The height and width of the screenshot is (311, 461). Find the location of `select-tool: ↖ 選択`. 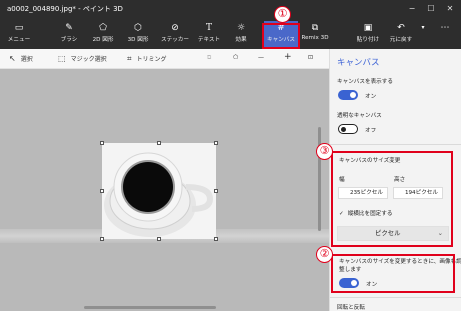

select-tool: ↖ 選択 is located at coordinates (21, 58).